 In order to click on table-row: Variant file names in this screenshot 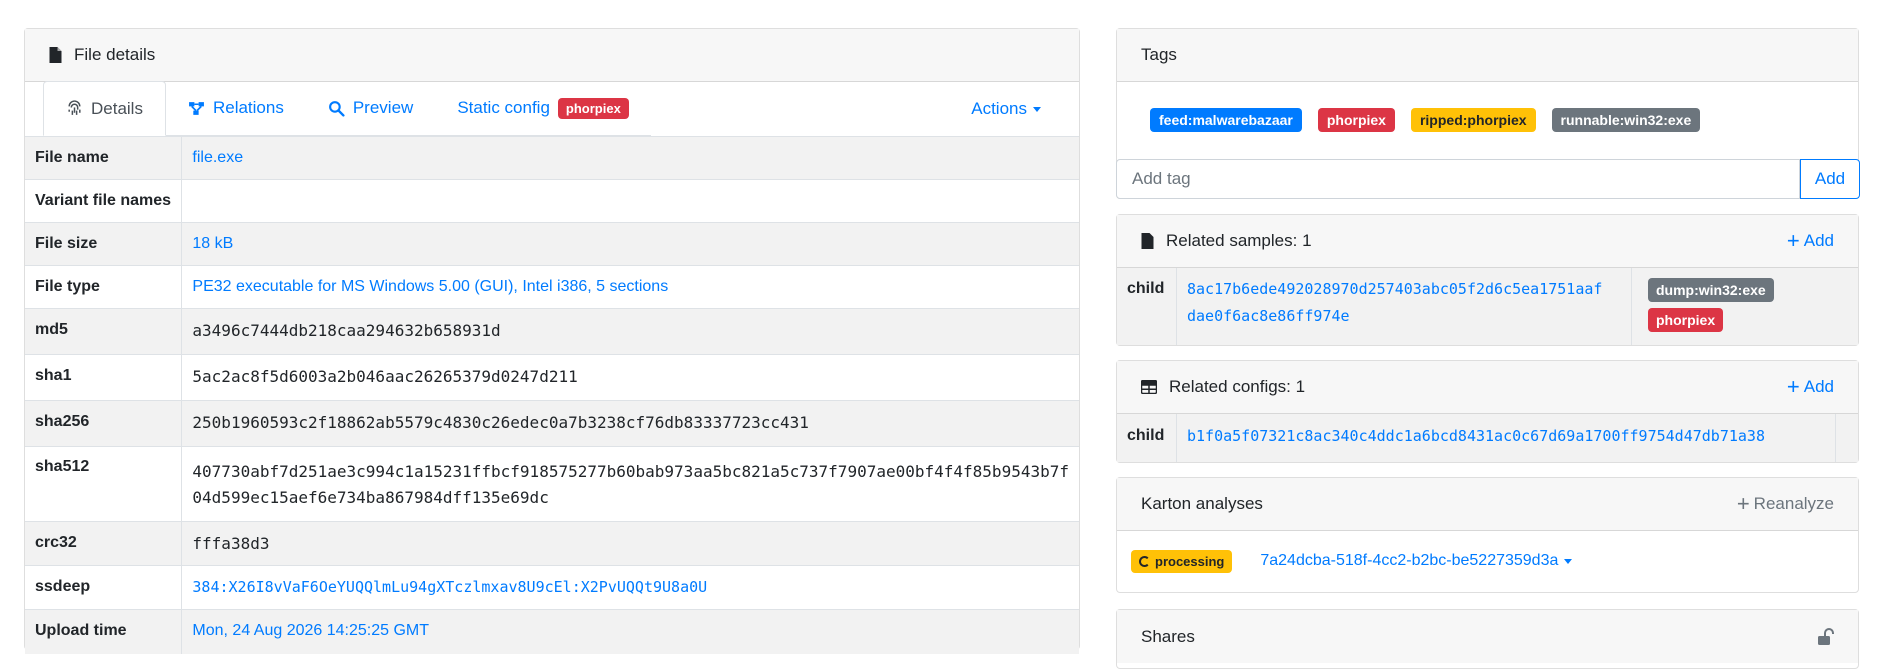, I will do `click(552, 201)`.